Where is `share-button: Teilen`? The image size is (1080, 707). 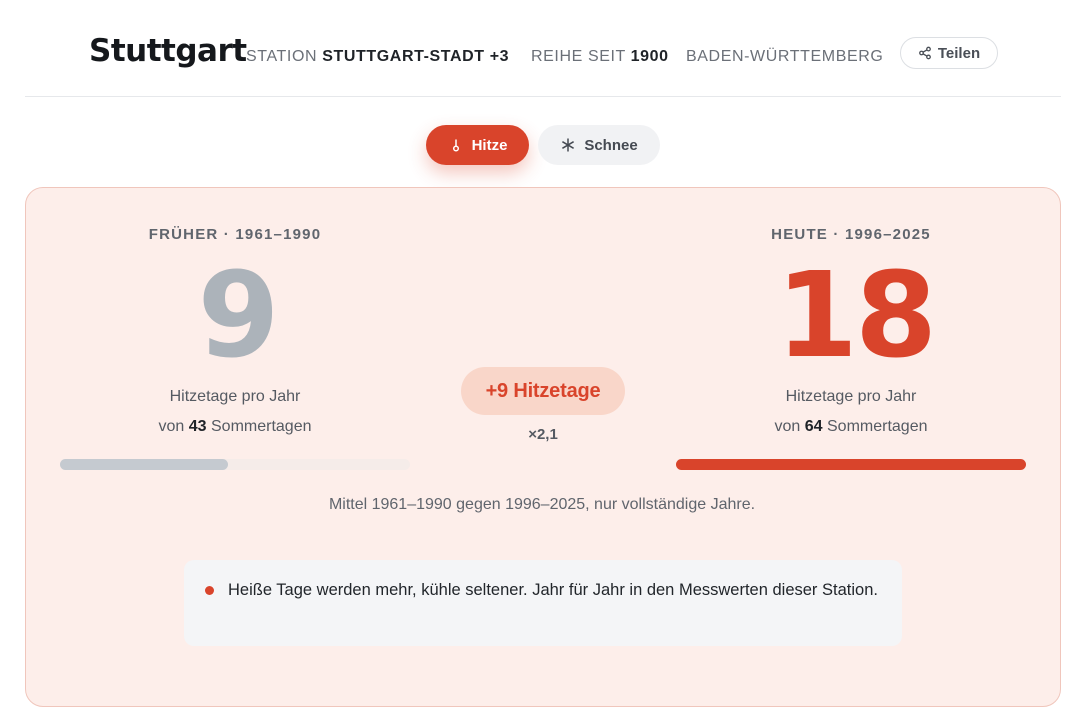
share-button: Teilen is located at coordinates (949, 53).